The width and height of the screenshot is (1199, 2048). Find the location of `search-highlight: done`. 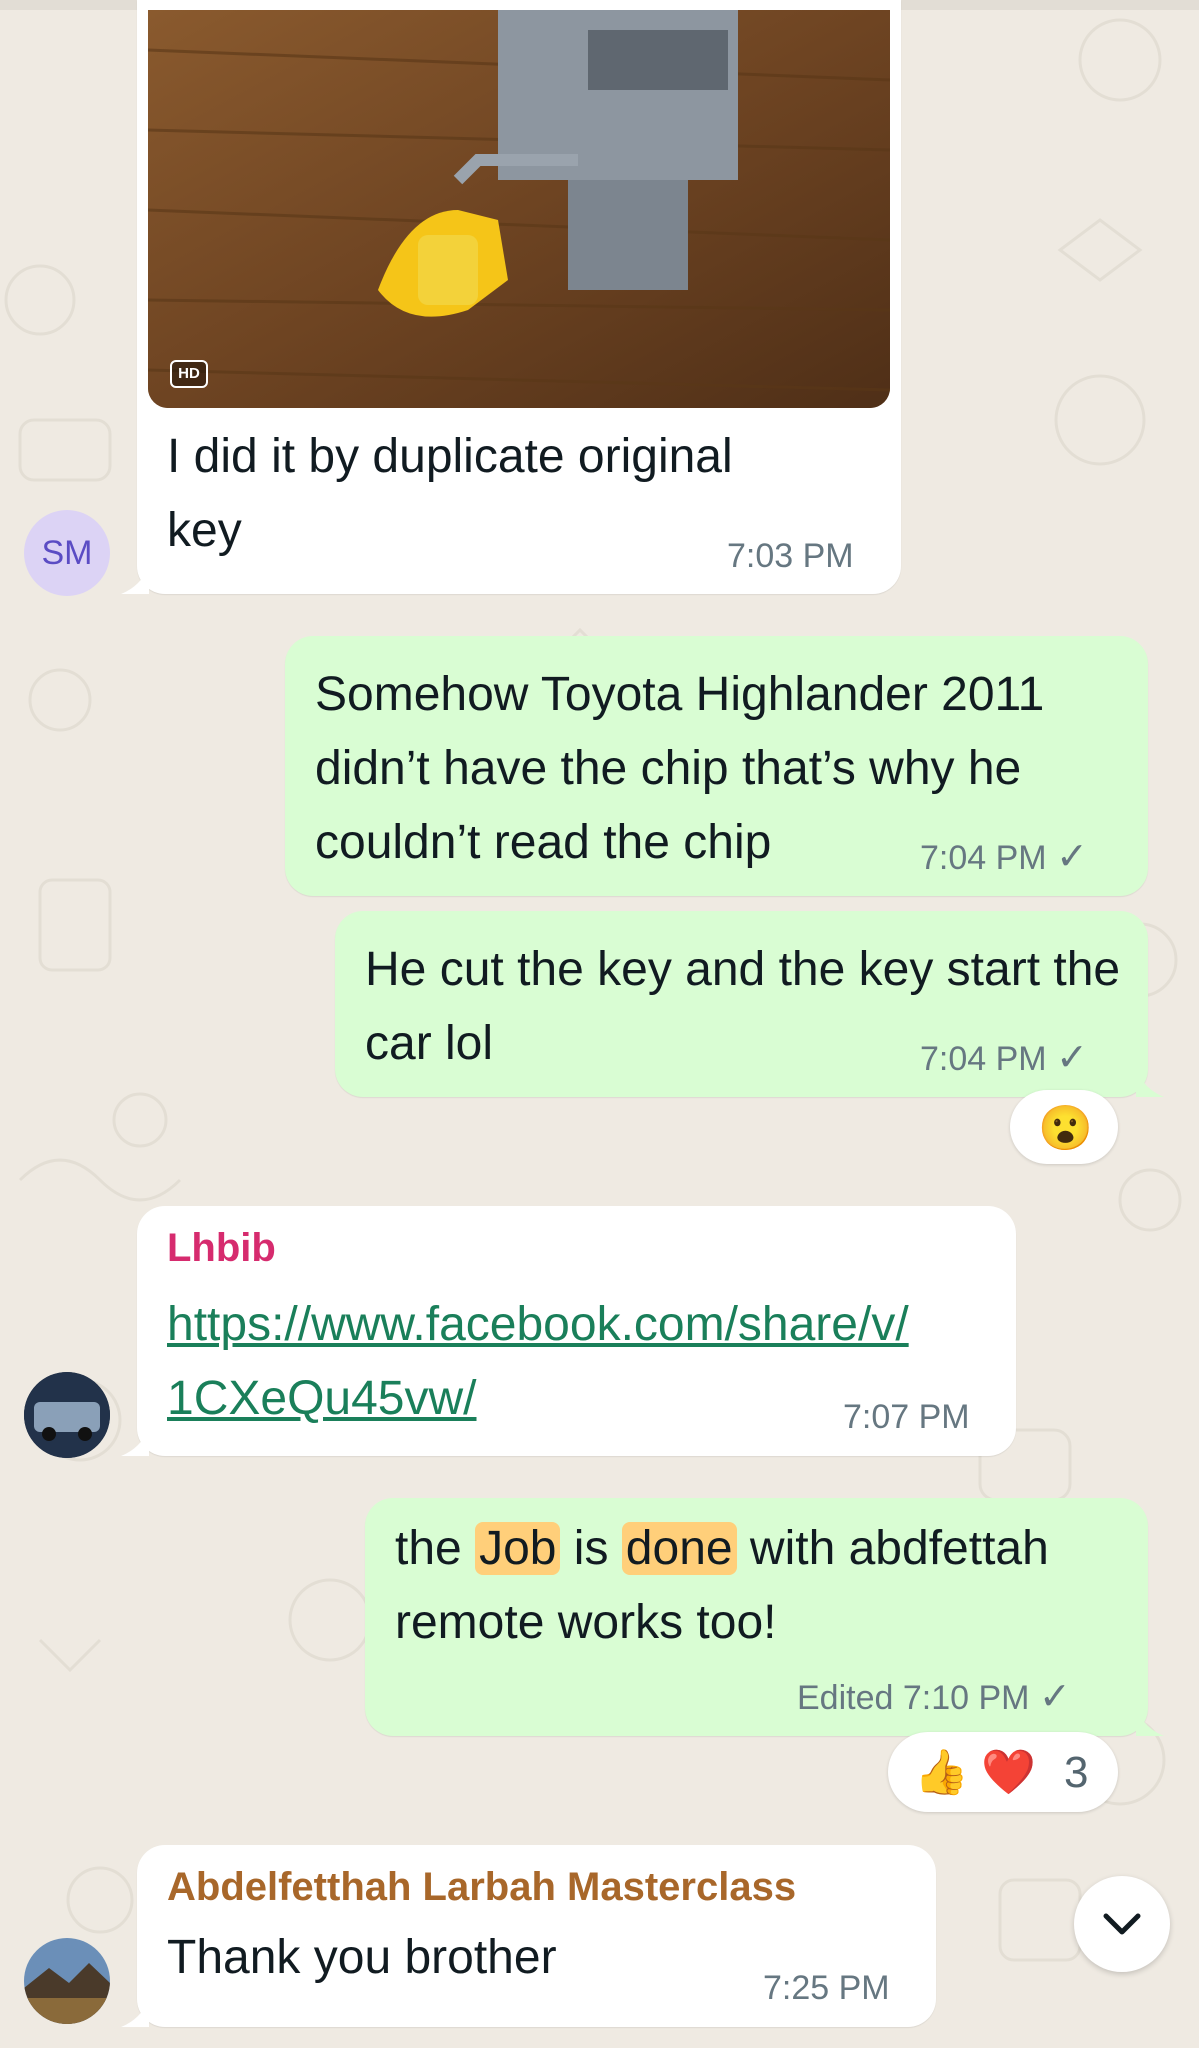

search-highlight: done is located at coordinates (679, 1548).